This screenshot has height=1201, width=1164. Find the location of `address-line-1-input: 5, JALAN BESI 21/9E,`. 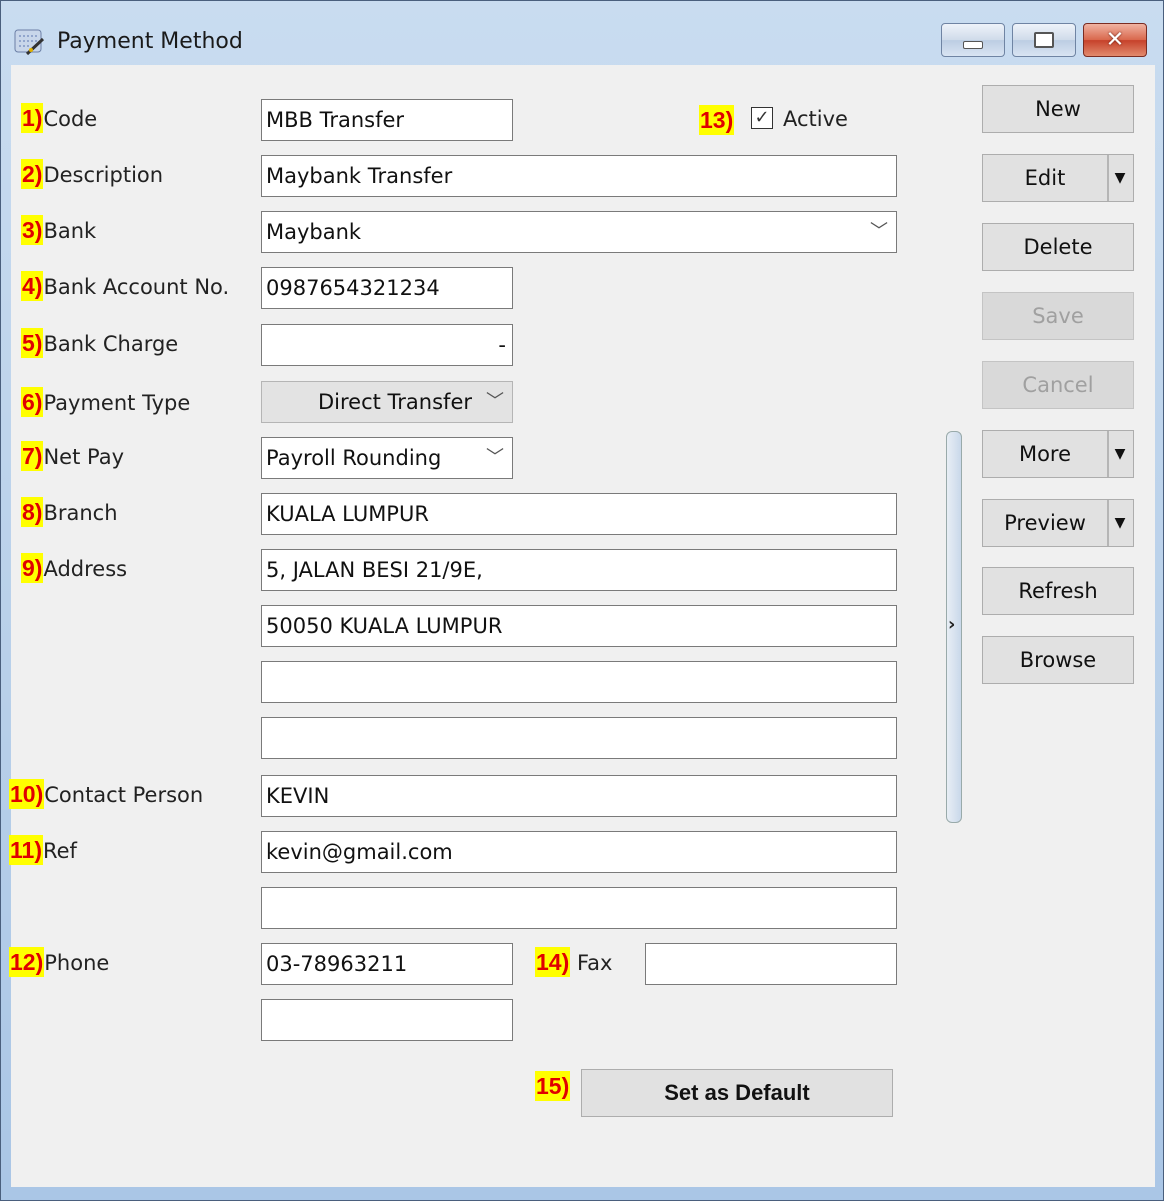

address-line-1-input: 5, JALAN BESI 21/9E, is located at coordinates (579, 570).